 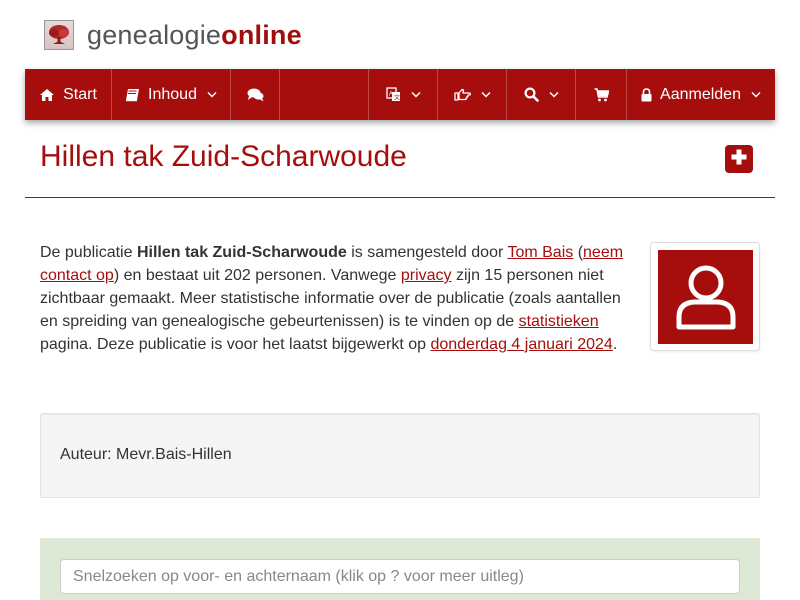 What do you see at coordinates (400, 197) in the screenshot?
I see `title-divider` at bounding box center [400, 197].